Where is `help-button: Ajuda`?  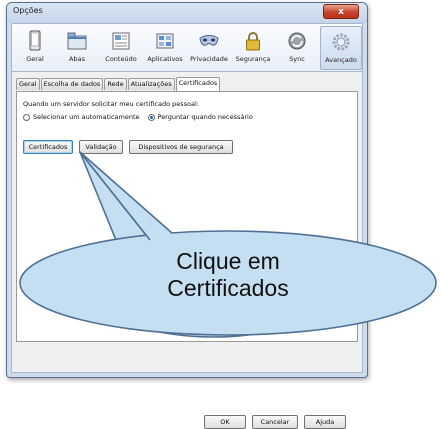
help-button: Ajuda is located at coordinates (325, 422).